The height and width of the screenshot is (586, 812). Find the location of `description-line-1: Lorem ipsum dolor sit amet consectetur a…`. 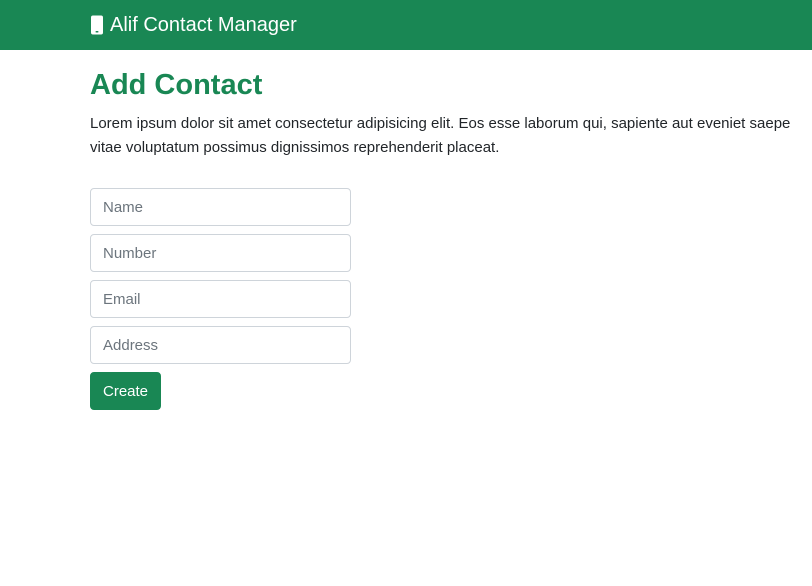

description-line-1: Lorem ipsum dolor sit amet consectetur a… is located at coordinates (440, 123).